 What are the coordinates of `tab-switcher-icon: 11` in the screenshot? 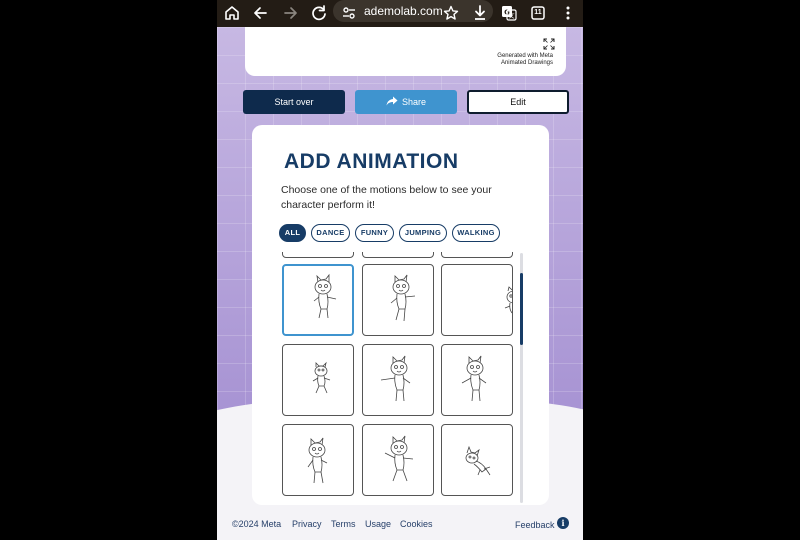 It's located at (538, 13).